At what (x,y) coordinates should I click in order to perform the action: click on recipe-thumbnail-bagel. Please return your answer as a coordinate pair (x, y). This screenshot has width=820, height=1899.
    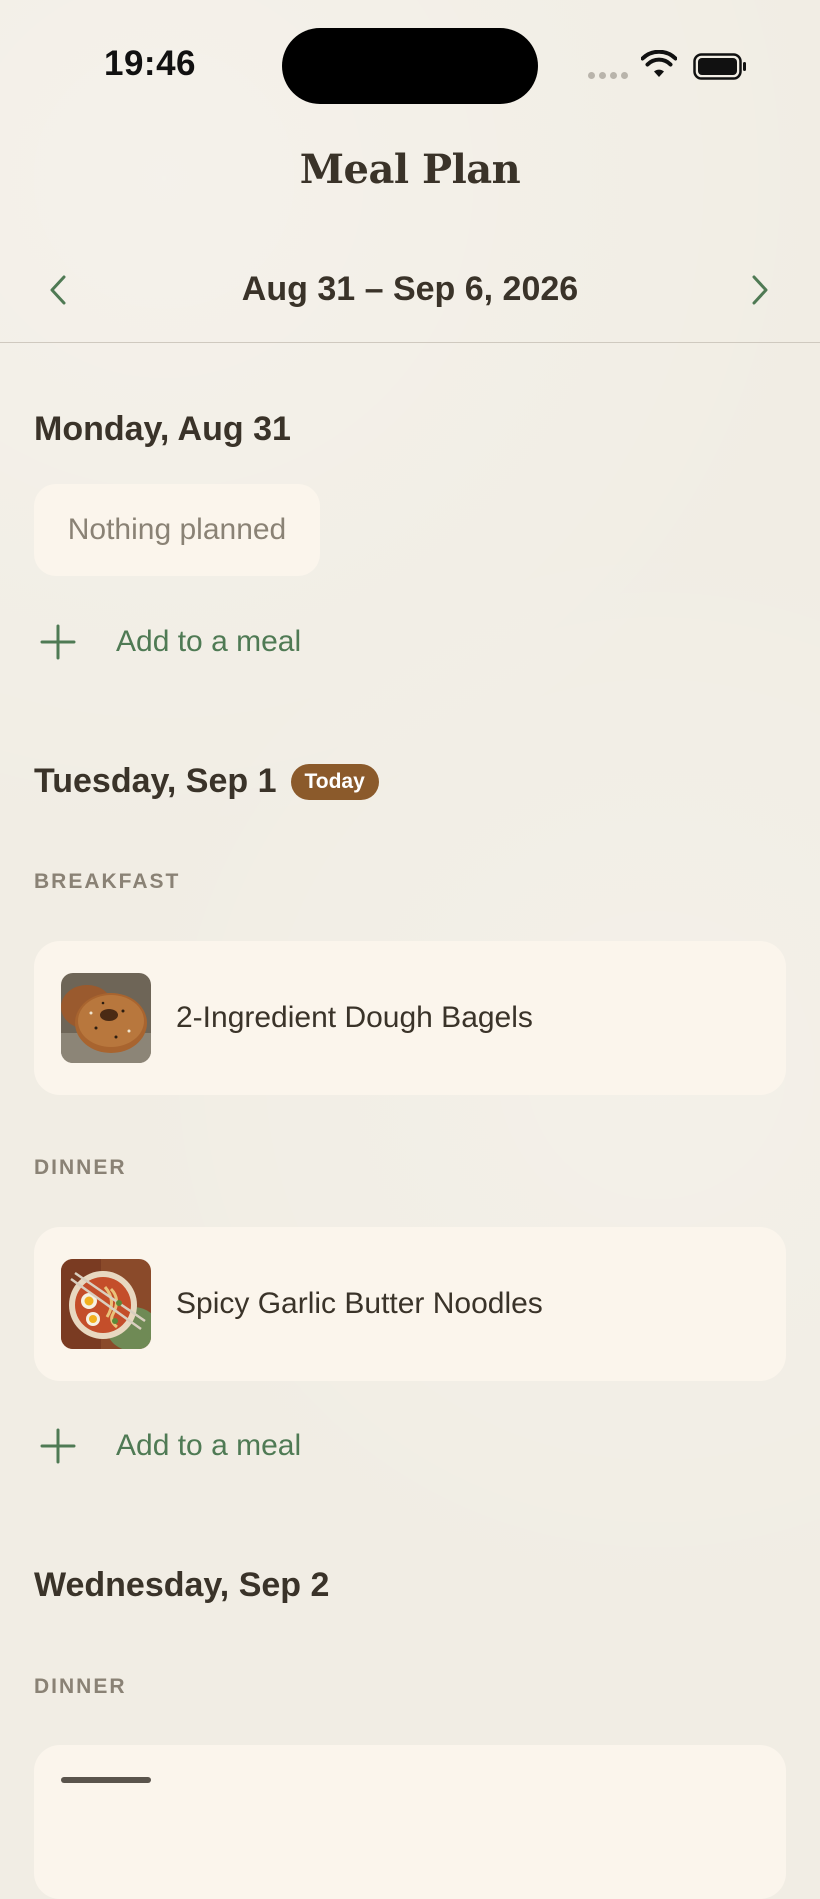
    Looking at the image, I should click on (106, 1018).